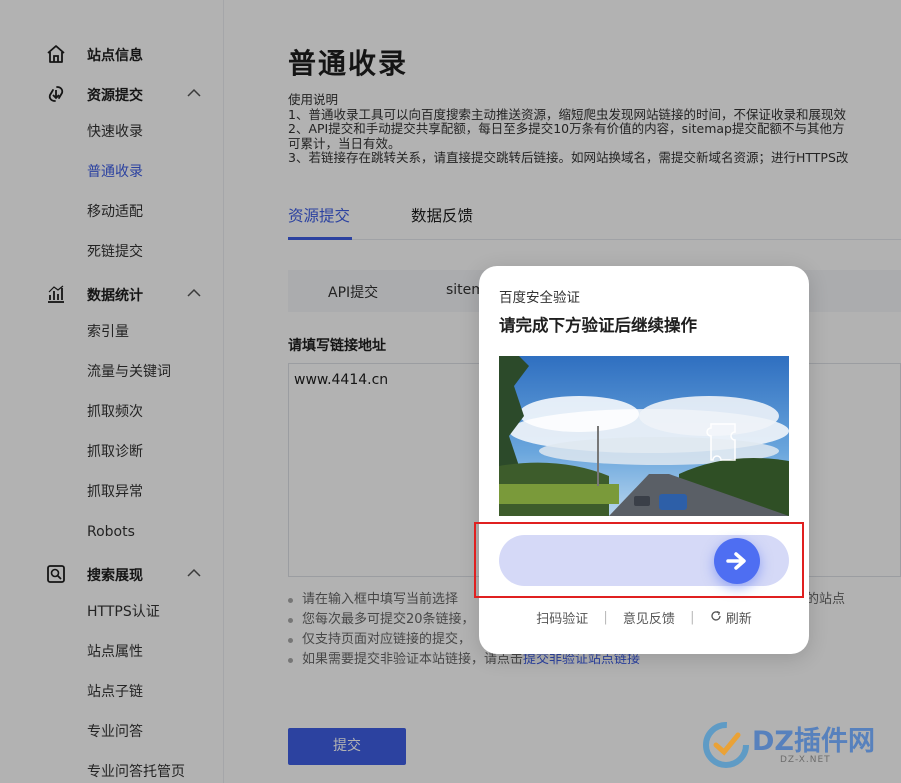 The height and width of the screenshot is (783, 901). I want to click on arrow-right-icon, so click(736, 561).